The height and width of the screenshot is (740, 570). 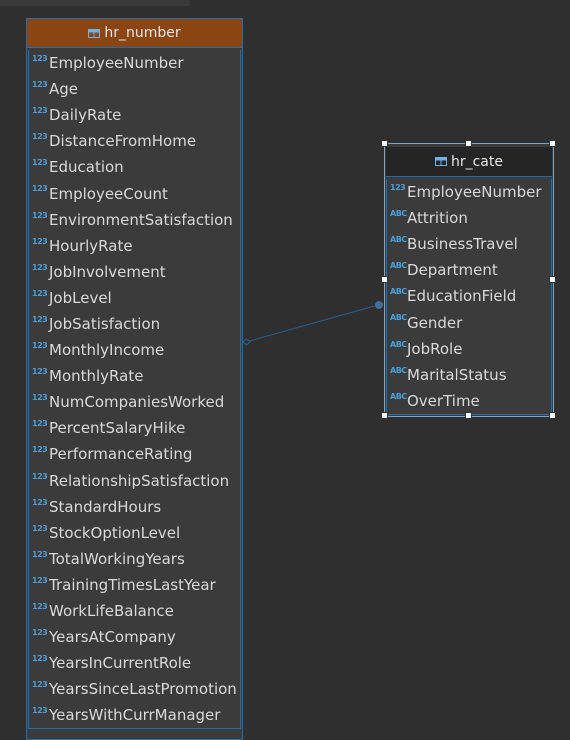 What do you see at coordinates (469, 375) in the screenshot?
I see `attribute-row: ABC MaritalStatus` at bounding box center [469, 375].